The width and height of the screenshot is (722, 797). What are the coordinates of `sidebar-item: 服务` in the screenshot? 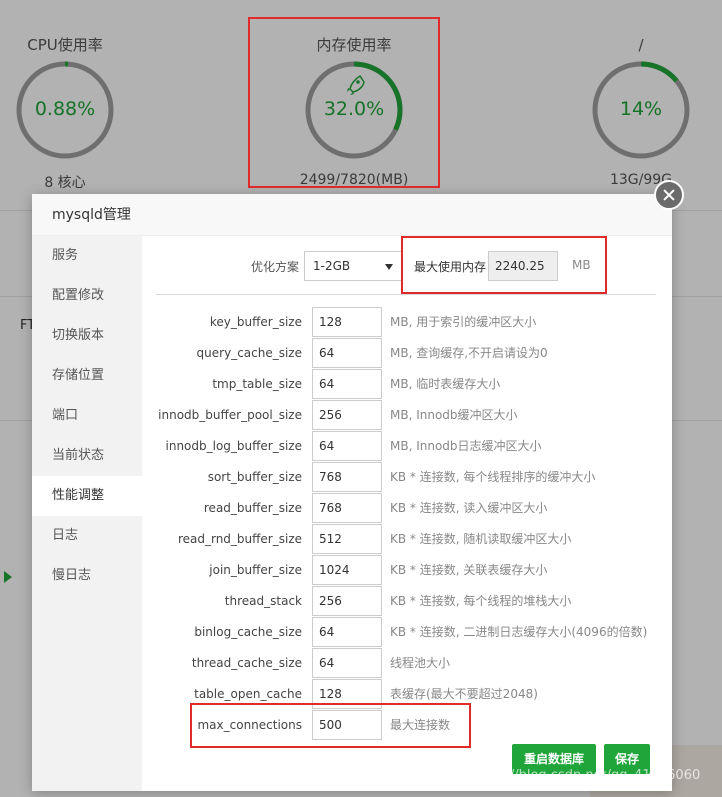 It's located at (87, 256).